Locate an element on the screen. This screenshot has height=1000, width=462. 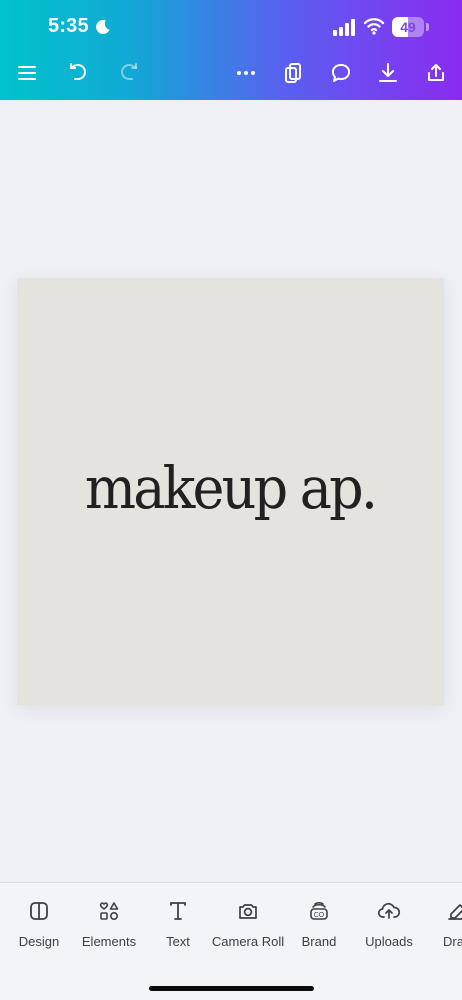
comment-icon is located at coordinates (341, 73).